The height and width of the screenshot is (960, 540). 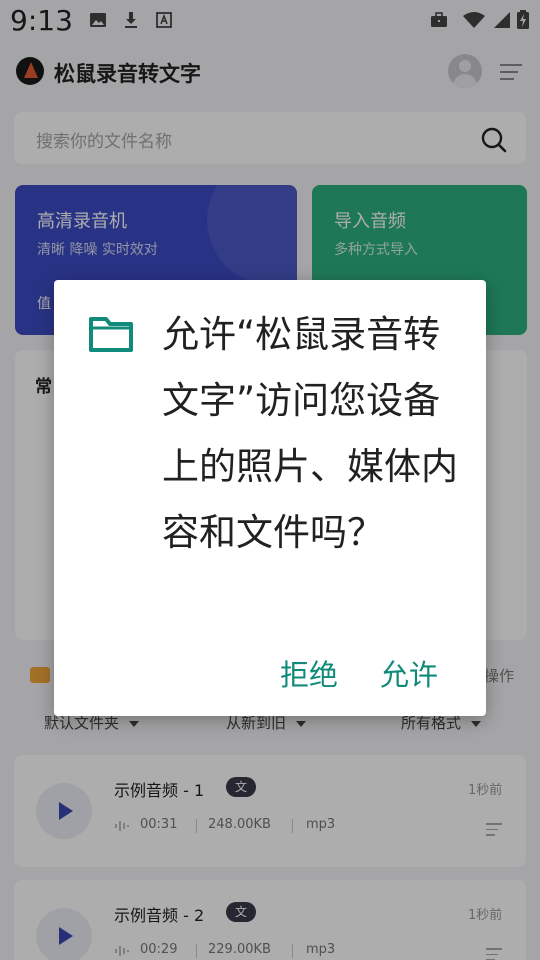 I want to click on folder-icon, so click(x=111, y=334).